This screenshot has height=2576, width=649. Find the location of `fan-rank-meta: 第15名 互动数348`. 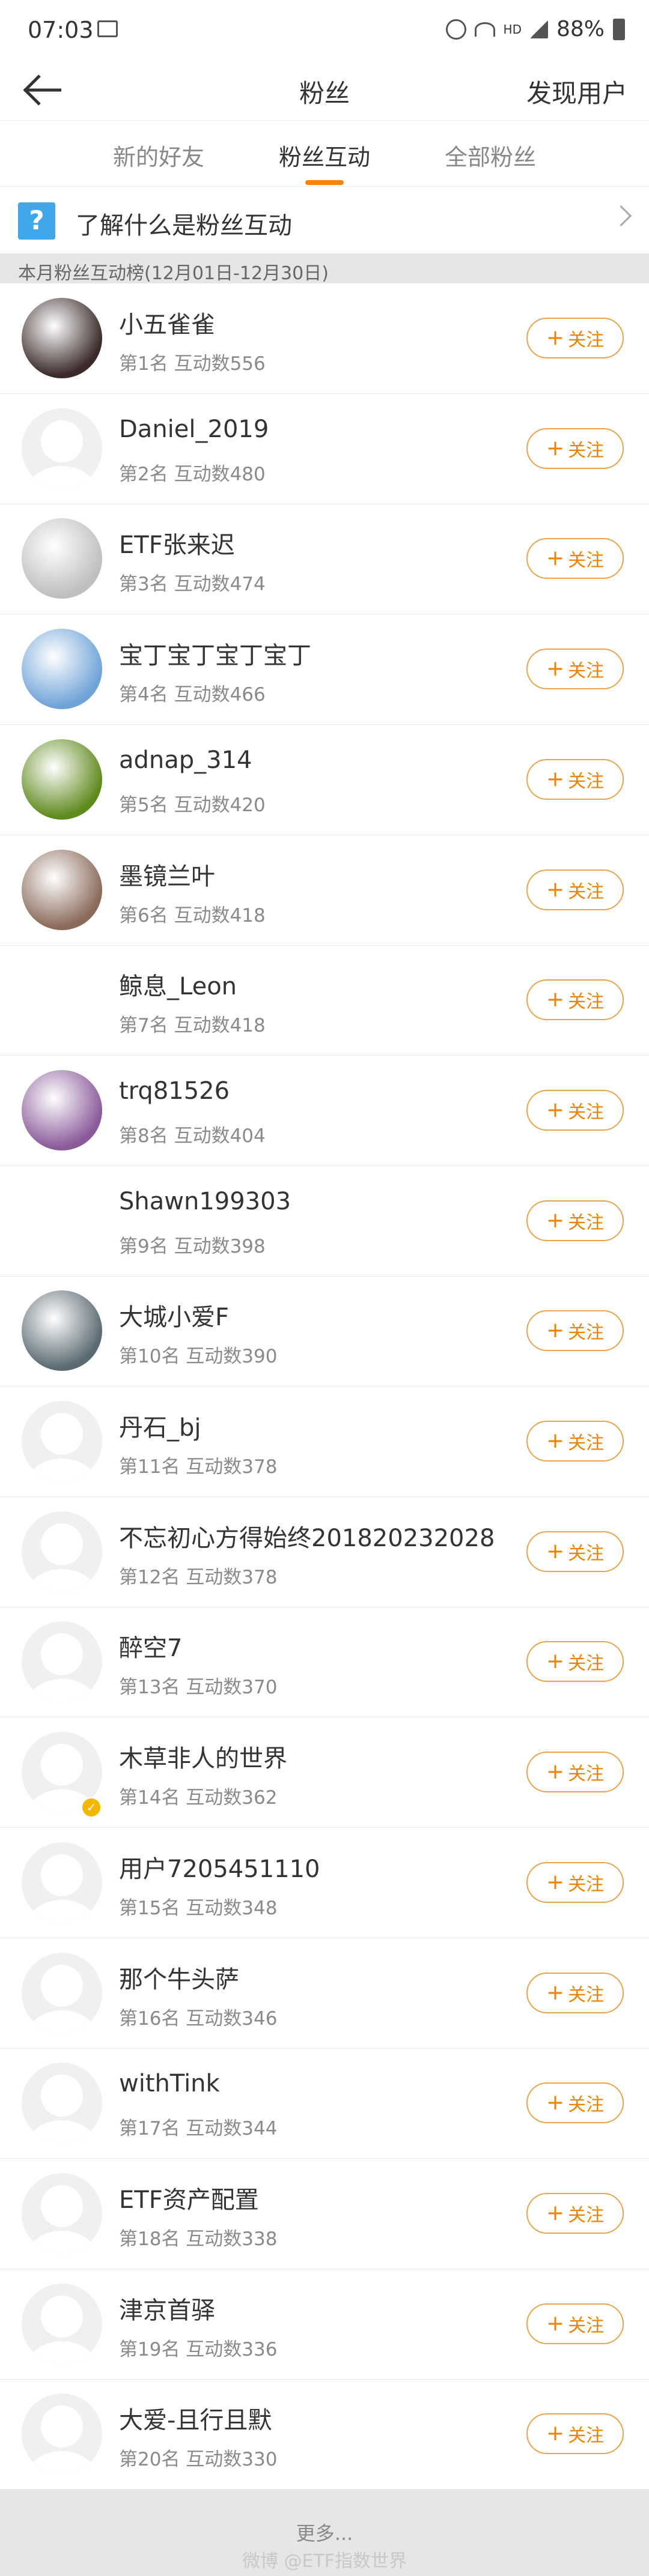

fan-rank-meta: 第15名 互动数348 is located at coordinates (198, 1908).